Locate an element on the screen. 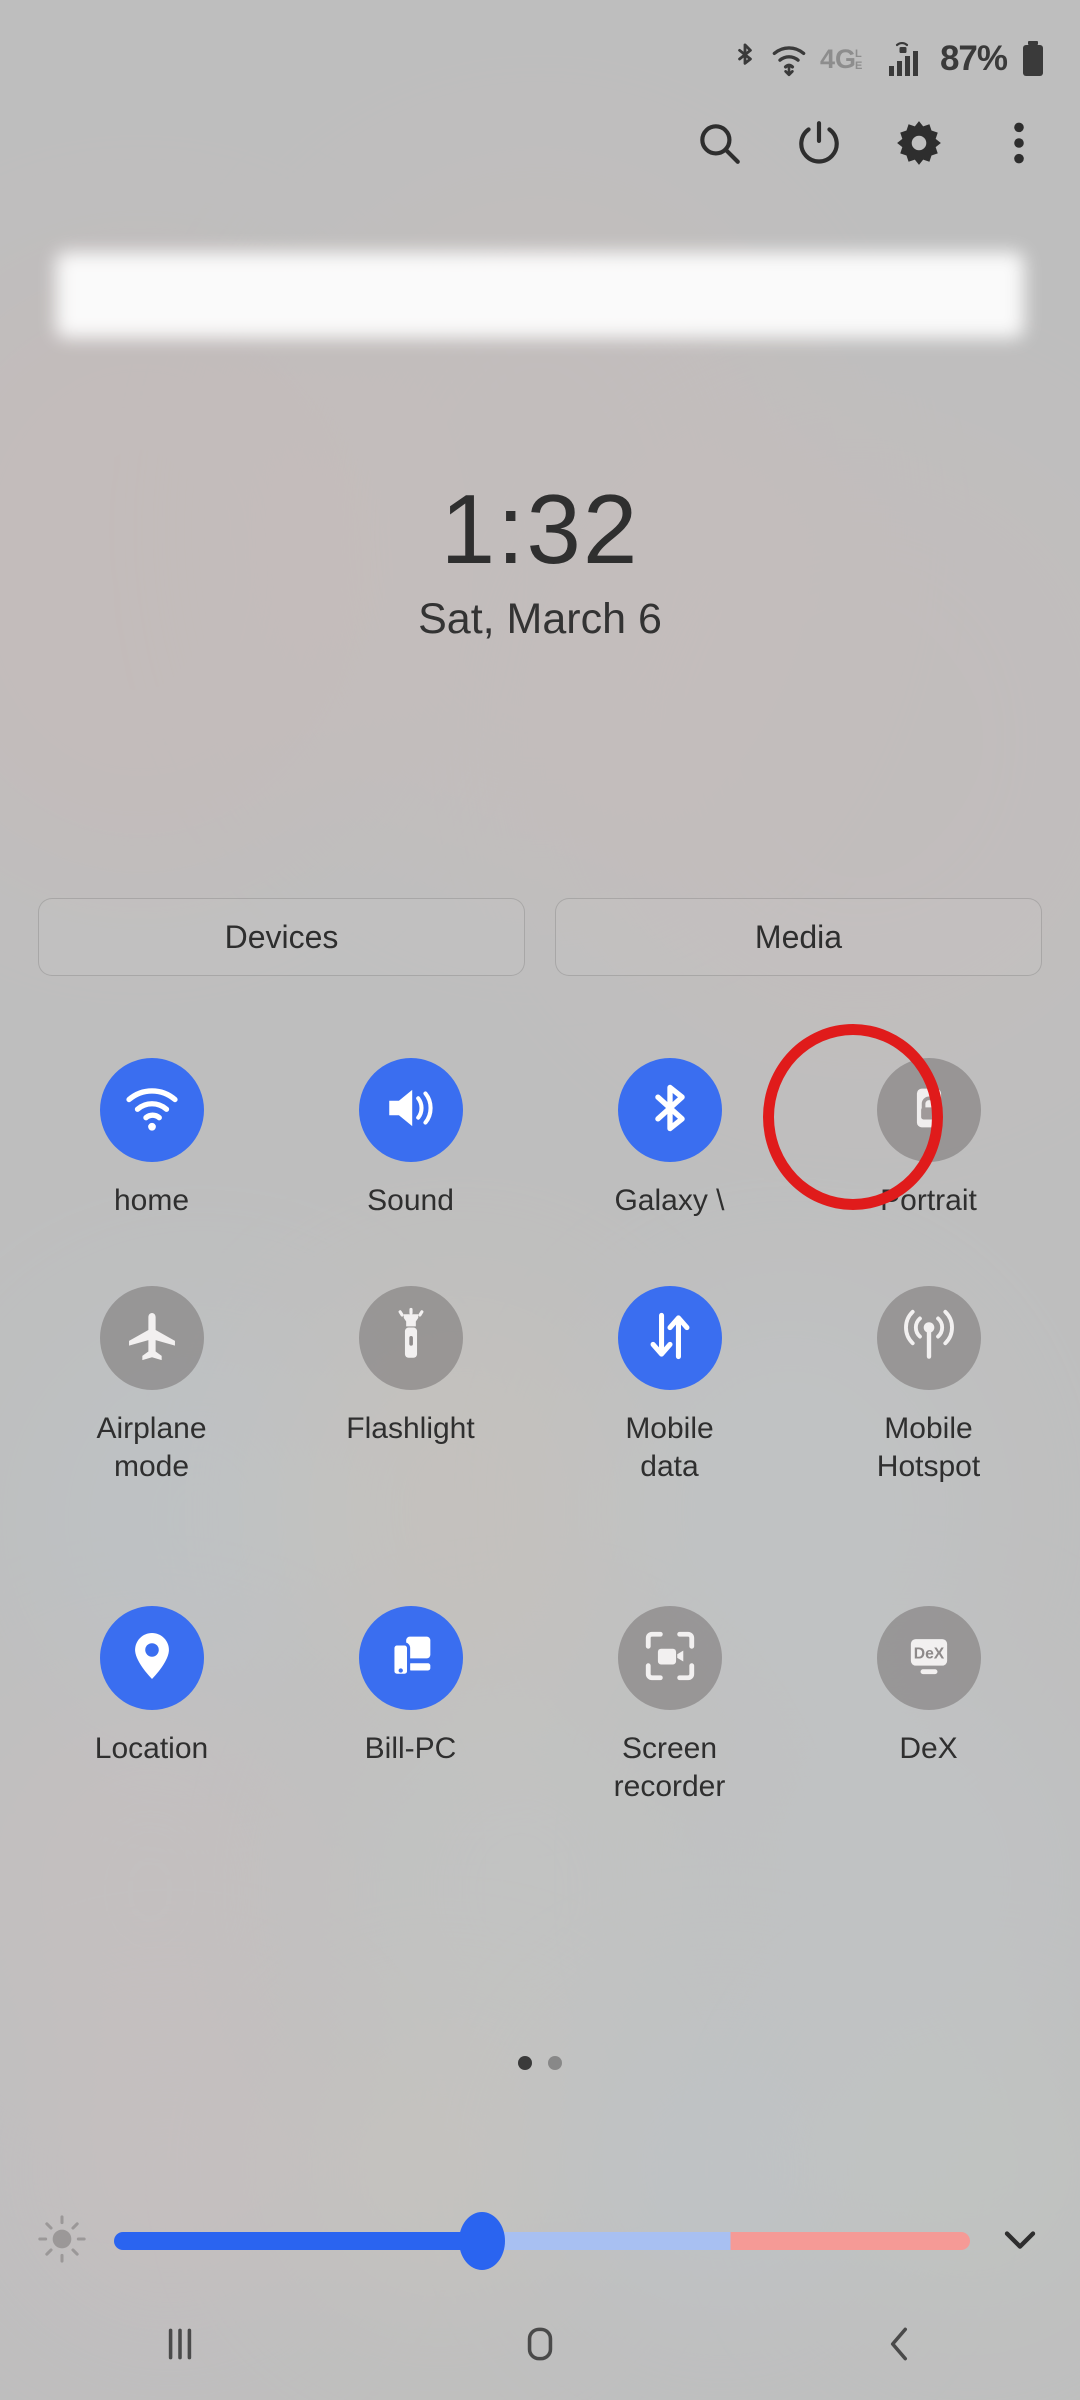 The width and height of the screenshot is (1080, 2400). tile-flashlight: Flashlight is located at coordinates (410, 1446).